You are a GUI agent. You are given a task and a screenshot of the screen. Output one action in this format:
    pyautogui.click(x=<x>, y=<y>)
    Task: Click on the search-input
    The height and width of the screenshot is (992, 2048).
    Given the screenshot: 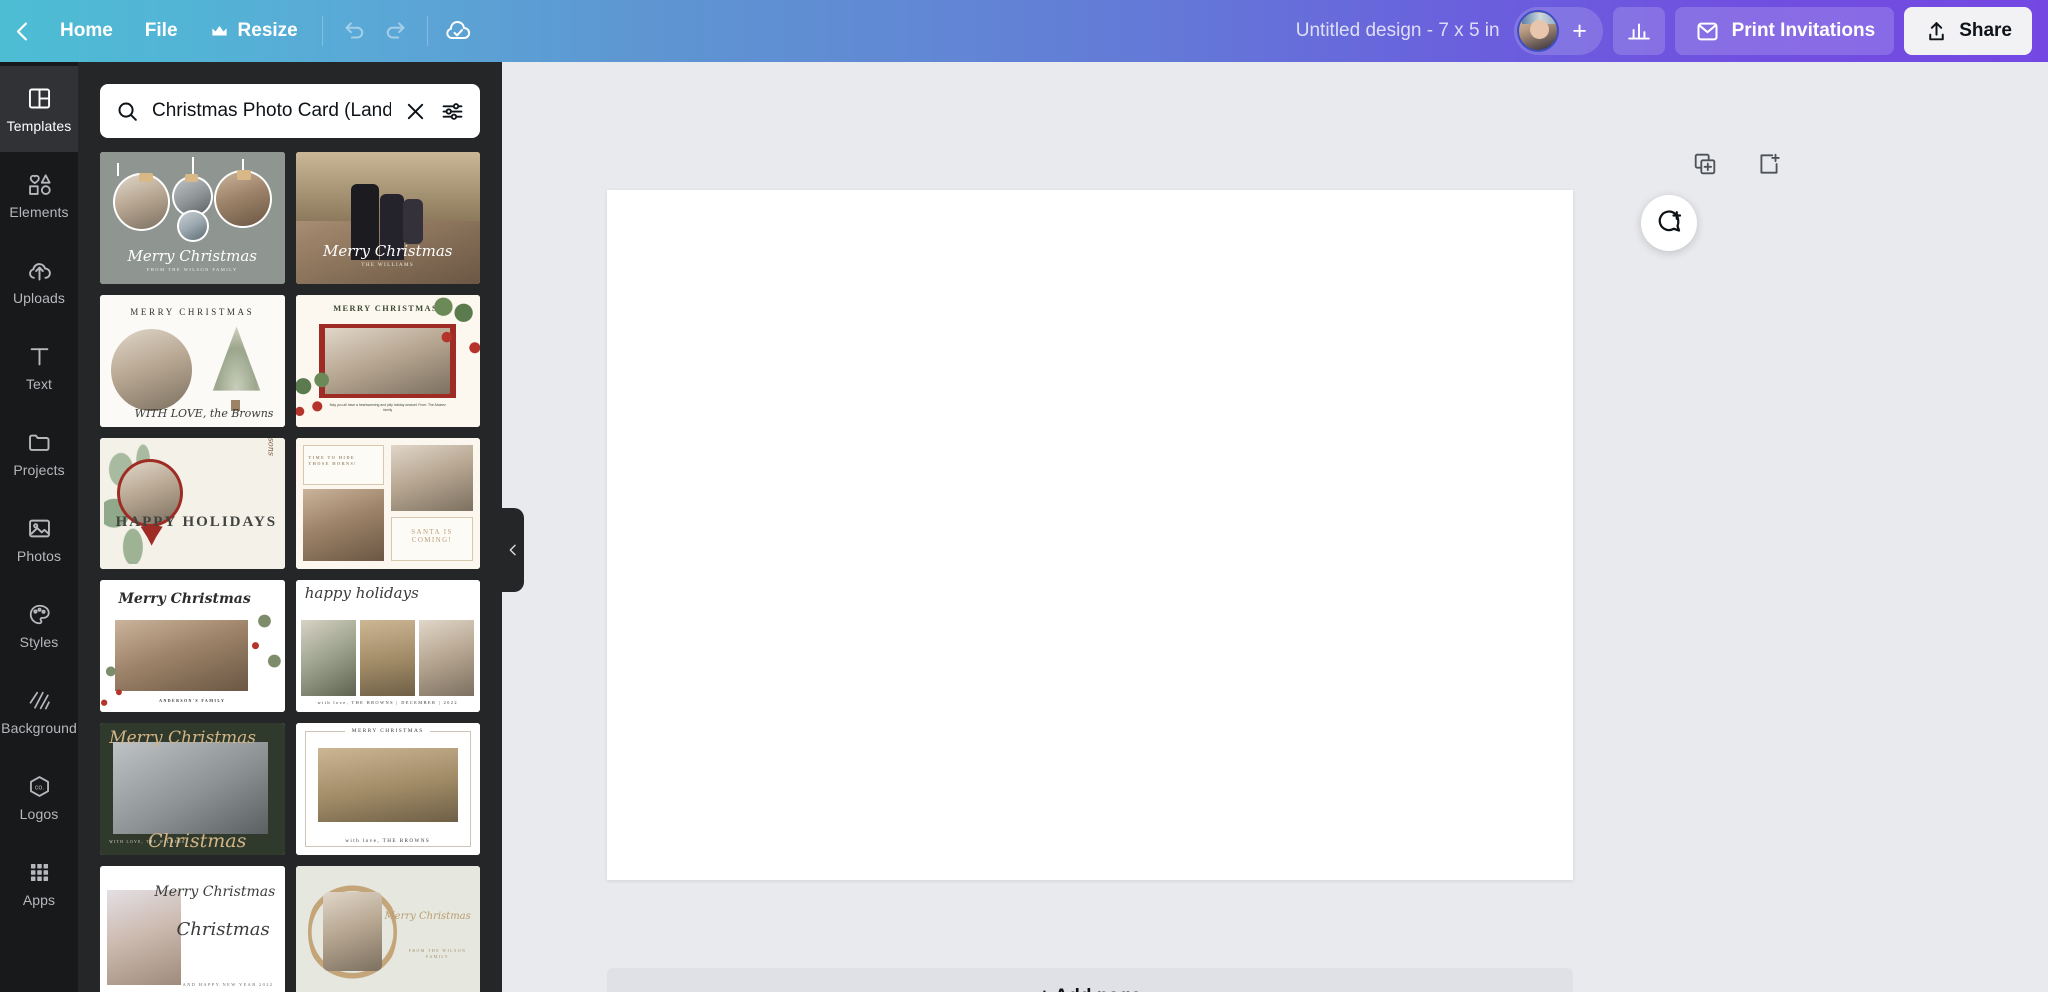 What is the action you would take?
    pyautogui.click(x=271, y=111)
    